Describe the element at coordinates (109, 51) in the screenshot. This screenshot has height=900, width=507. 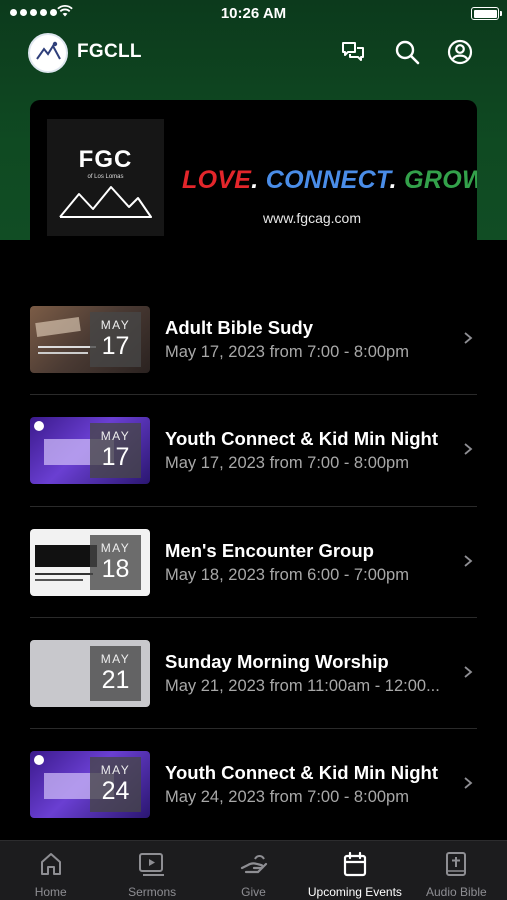
I see `app-title: FGCLL` at that location.